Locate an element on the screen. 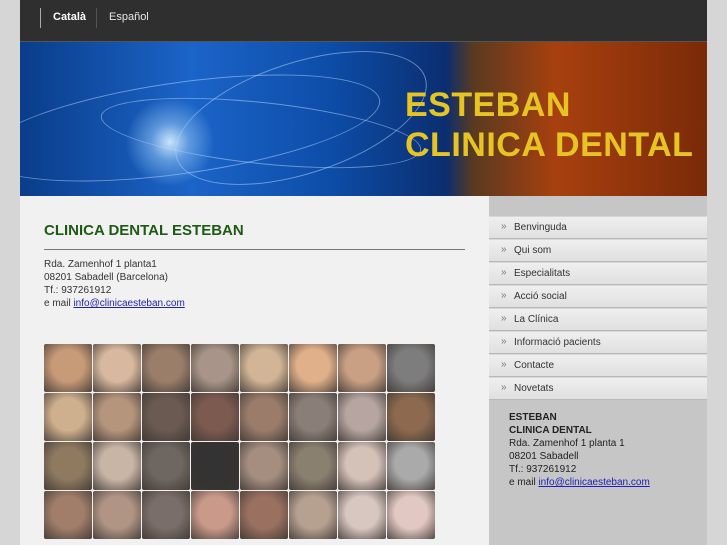 Image resolution: width=727 pixels, height=545 pixels. banner-title-line1: ESTEBAN is located at coordinates (488, 105).